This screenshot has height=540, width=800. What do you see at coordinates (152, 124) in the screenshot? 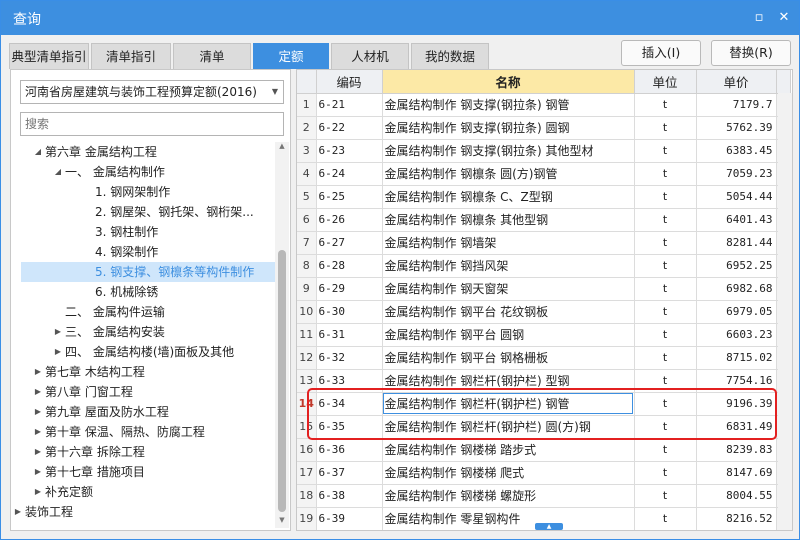
I see `search-input` at bounding box center [152, 124].